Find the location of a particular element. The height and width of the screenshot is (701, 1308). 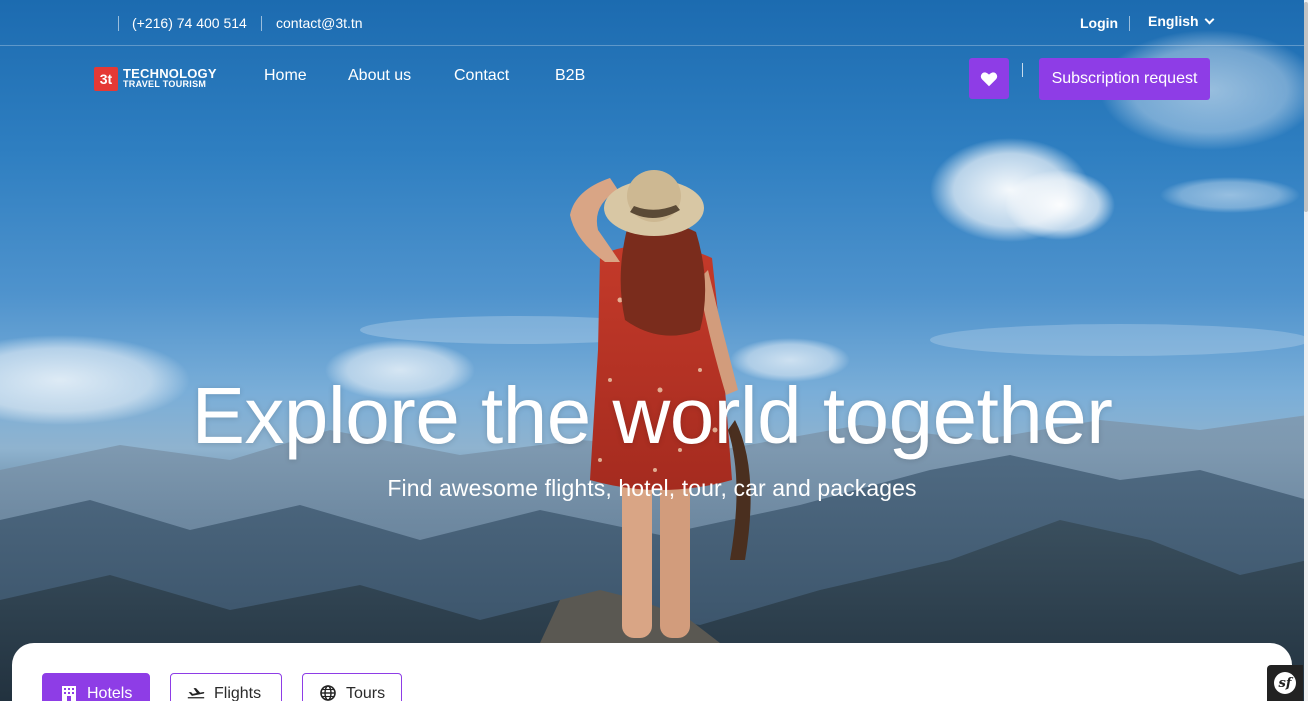

favorites-button is located at coordinates (989, 78).